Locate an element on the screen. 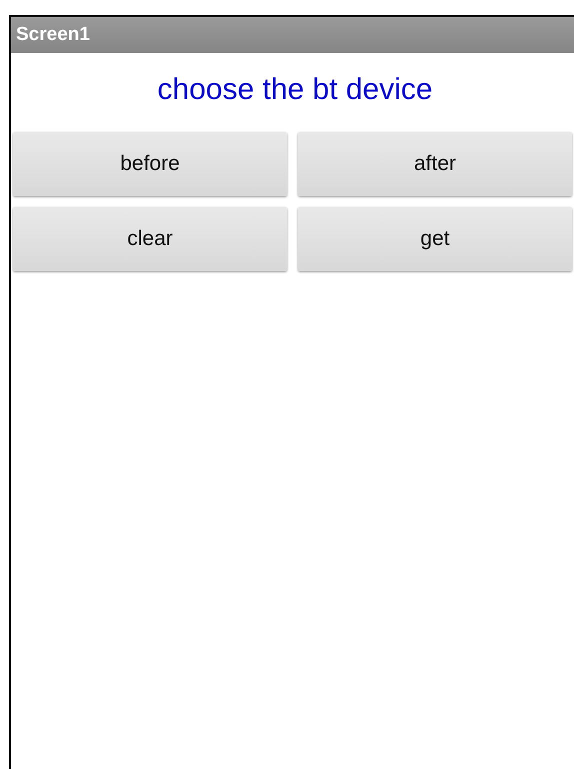 This screenshot has height=769, width=574. window-title: Screen1 is located at coordinates (53, 35).